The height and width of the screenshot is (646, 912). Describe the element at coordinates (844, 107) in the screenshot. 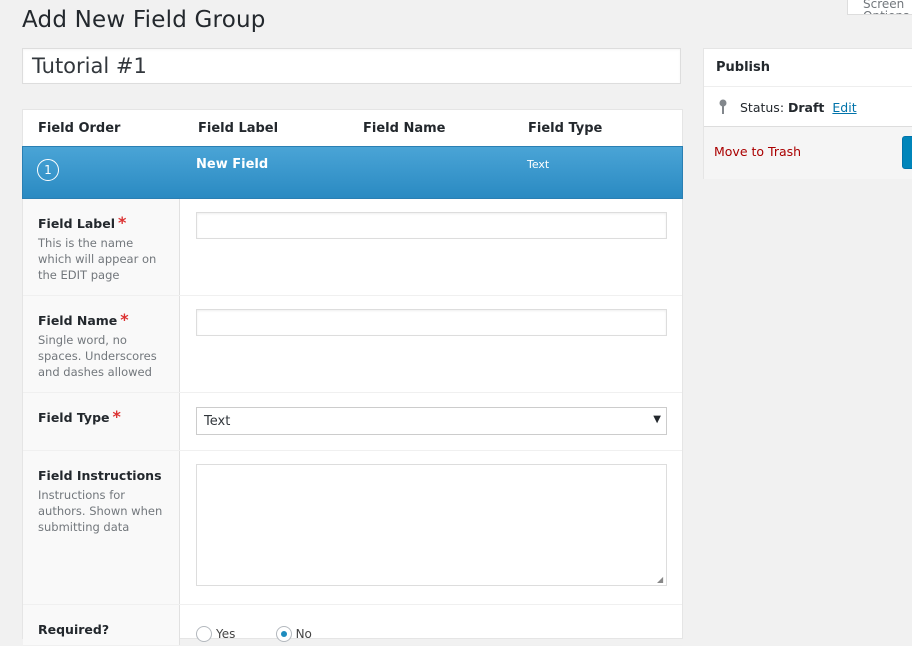

I see `edit-status-link: Edit` at that location.